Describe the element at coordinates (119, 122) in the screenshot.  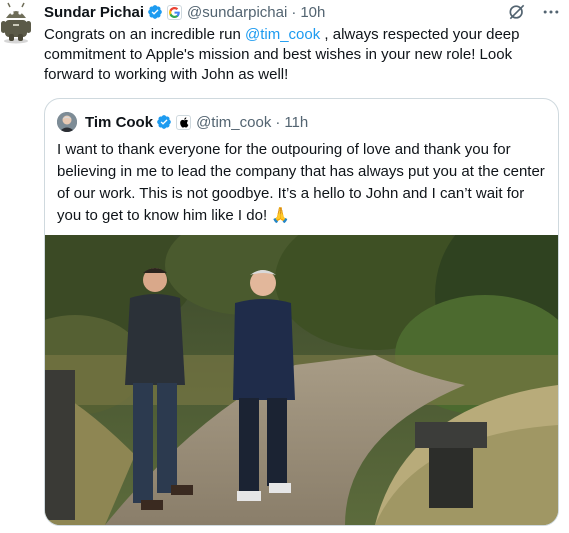
I see `quoted-author-name: Tim Cook` at that location.